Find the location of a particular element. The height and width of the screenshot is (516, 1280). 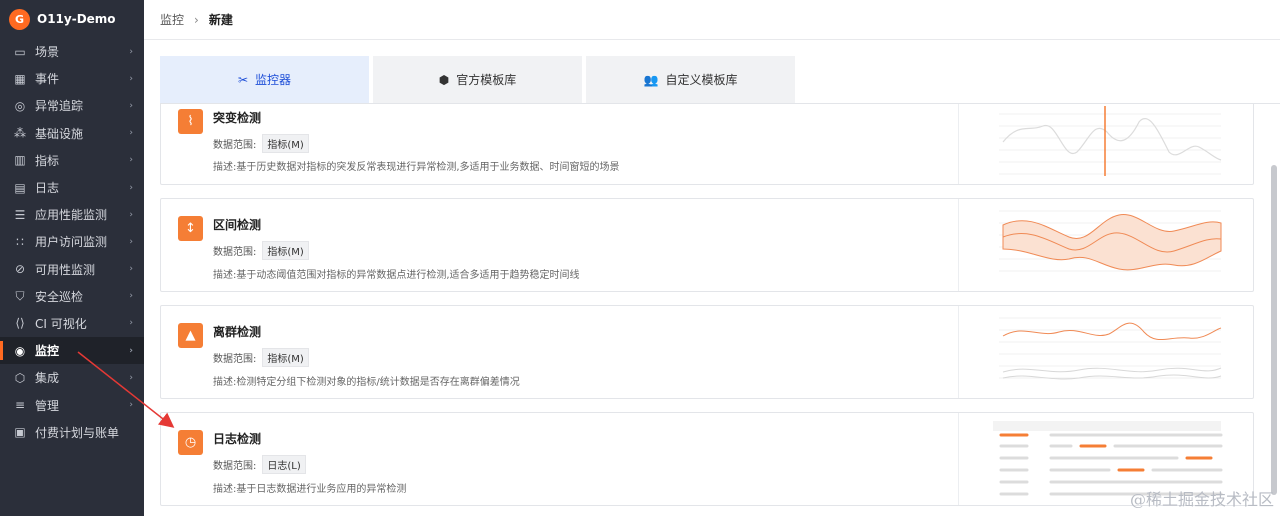

sidebar-item-label: 用户访问监测 is located at coordinates (71, 242).